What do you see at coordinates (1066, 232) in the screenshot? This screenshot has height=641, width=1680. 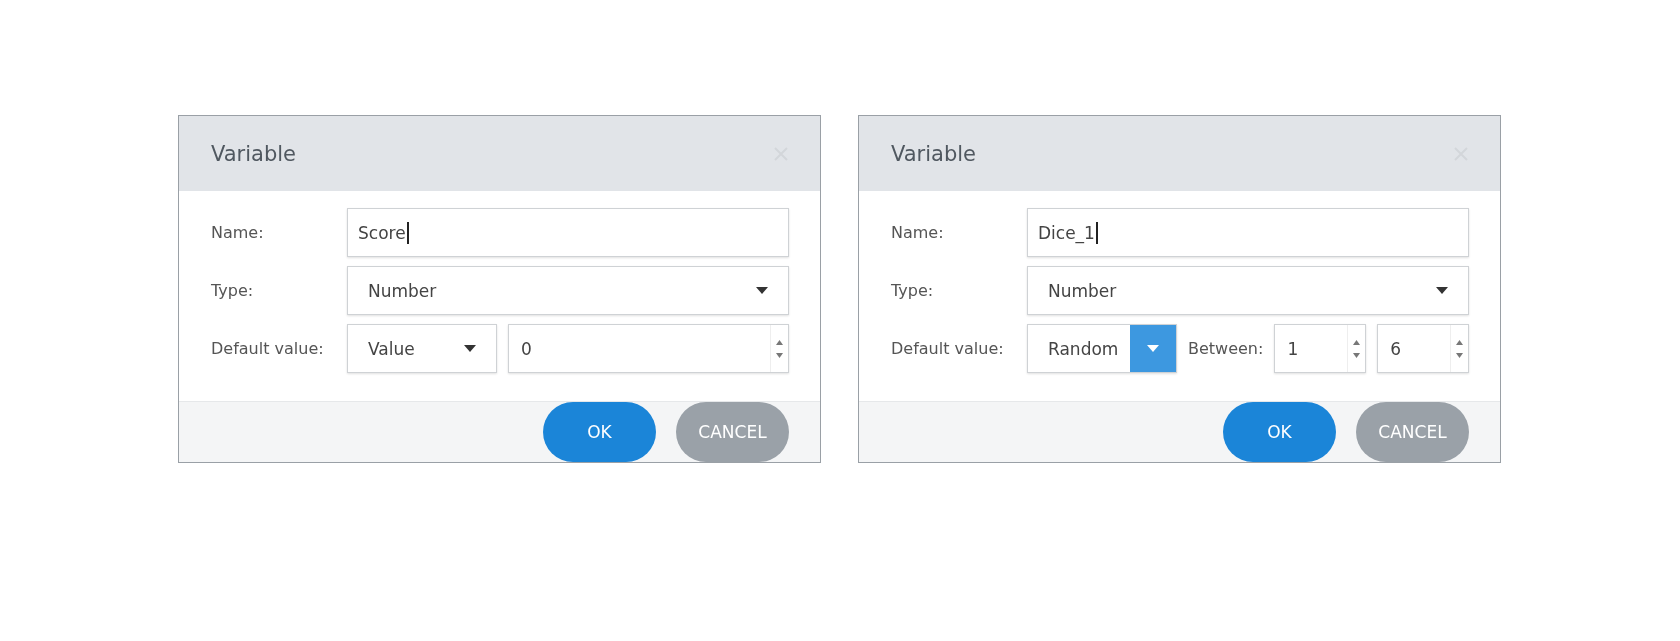 I see `input-value: Dice_1` at bounding box center [1066, 232].